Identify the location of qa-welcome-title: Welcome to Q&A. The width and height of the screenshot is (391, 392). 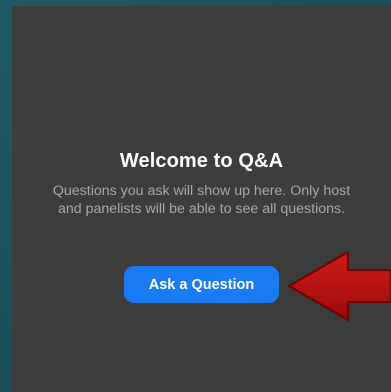
(201, 161).